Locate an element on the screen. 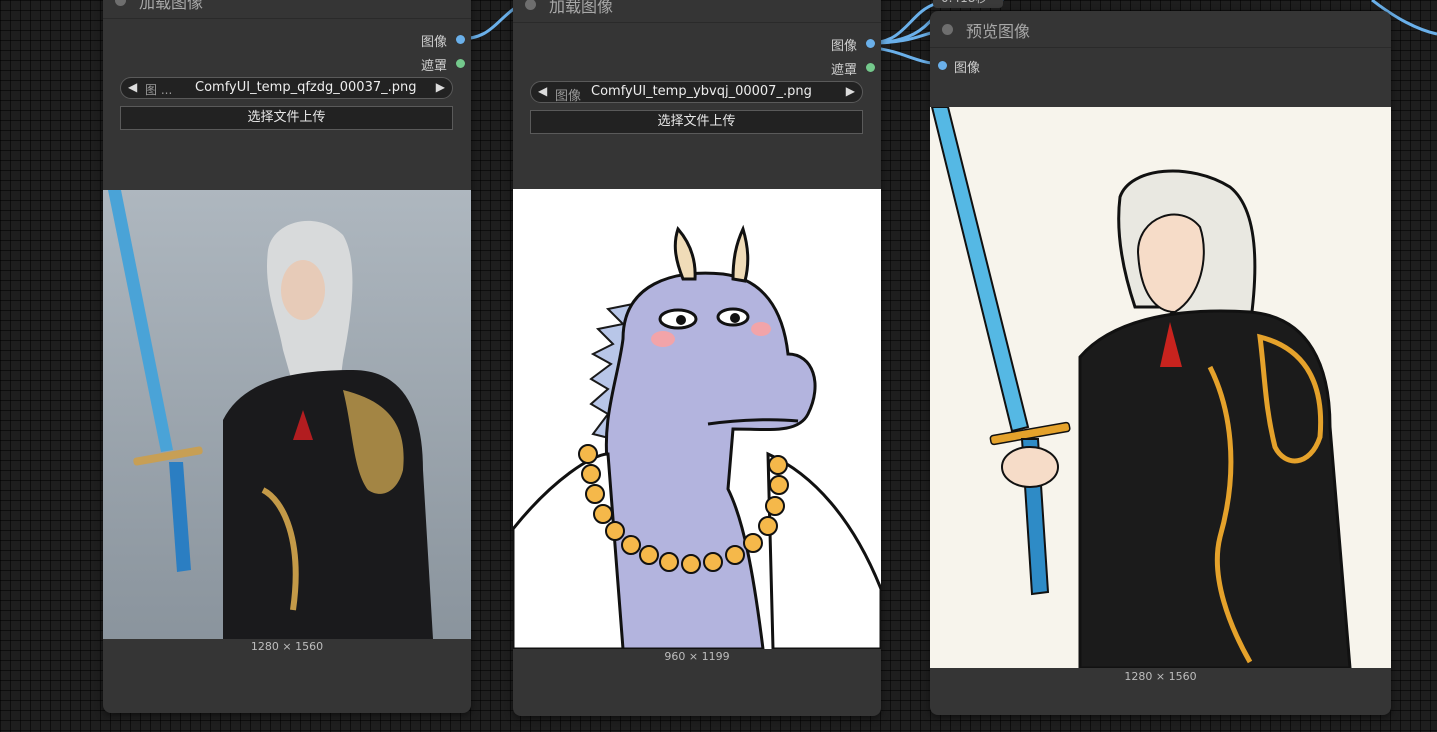 Image resolution: width=1437 pixels, height=732 pixels. image-select-combo: ◀ 图像 ComfyUI_temp_ybvqj_00007_.png ▶ is located at coordinates (696, 92).